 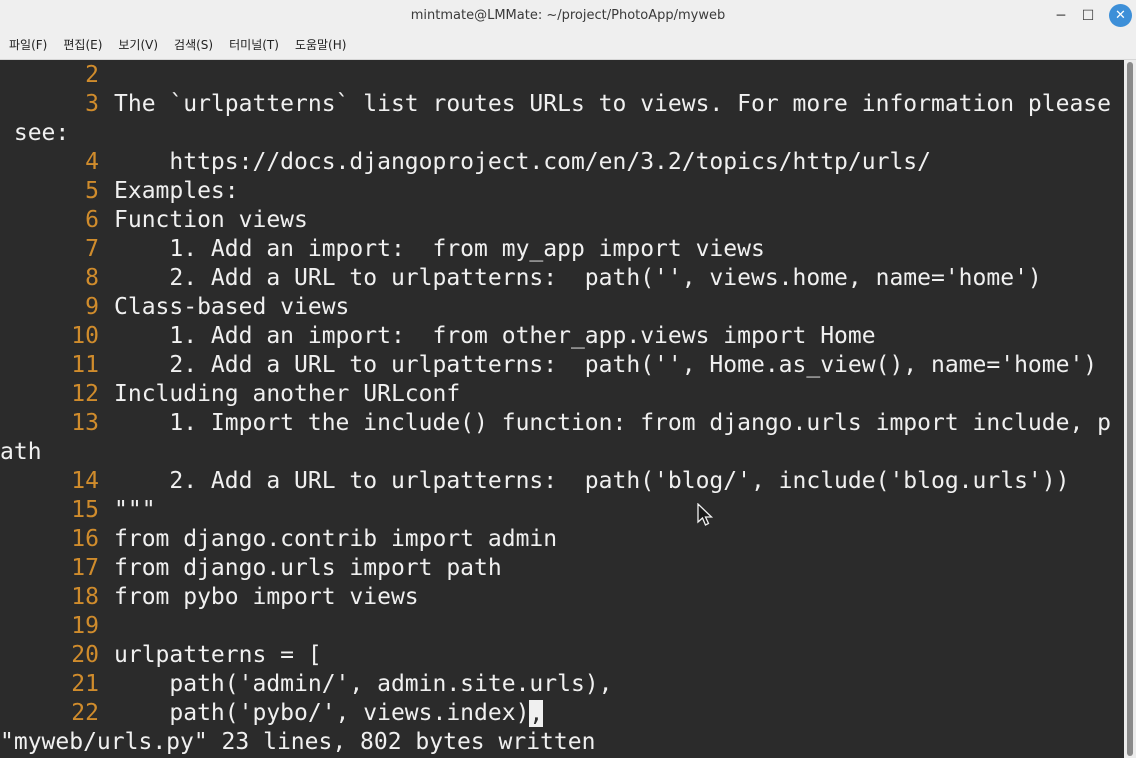 I want to click on line-number: 21, so click(x=85, y=684).